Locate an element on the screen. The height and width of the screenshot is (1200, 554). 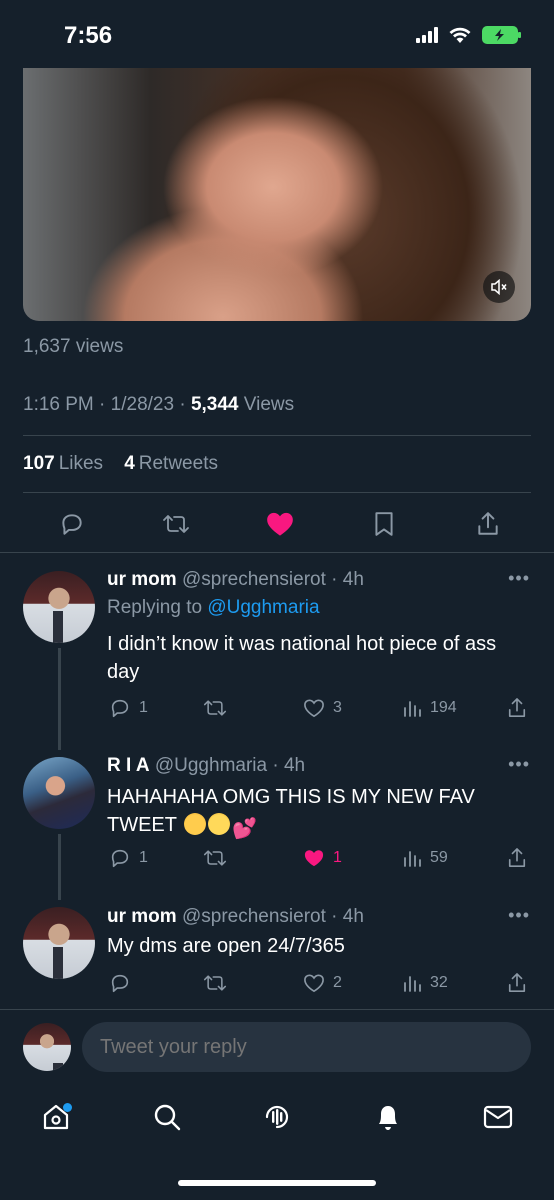
views-button: 59 is located at coordinates (425, 858).